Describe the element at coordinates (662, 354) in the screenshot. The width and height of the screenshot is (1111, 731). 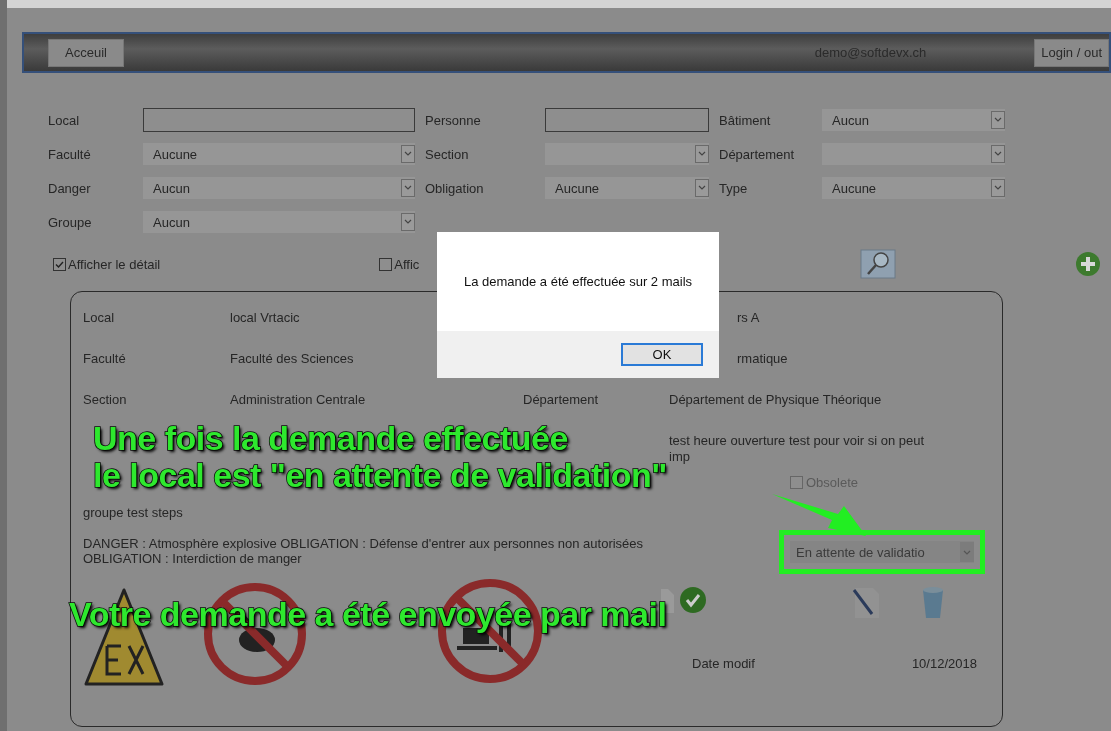
I see `ok-button: OK` at that location.